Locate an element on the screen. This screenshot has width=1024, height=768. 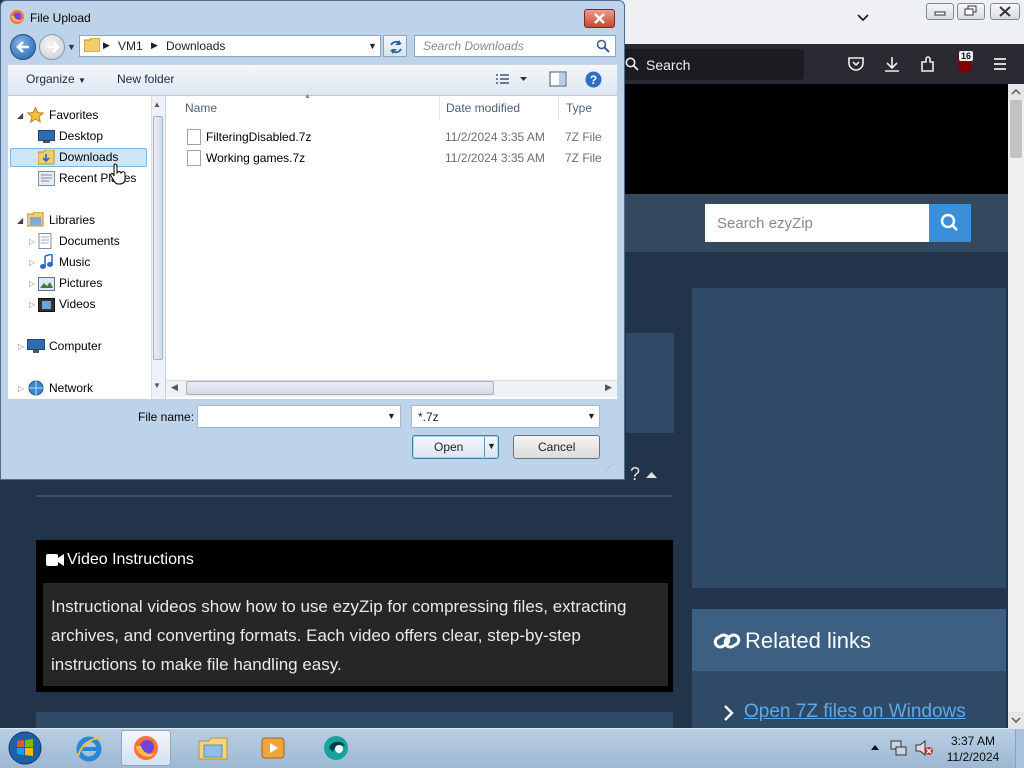
back-button is located at coordinates (23, 47).